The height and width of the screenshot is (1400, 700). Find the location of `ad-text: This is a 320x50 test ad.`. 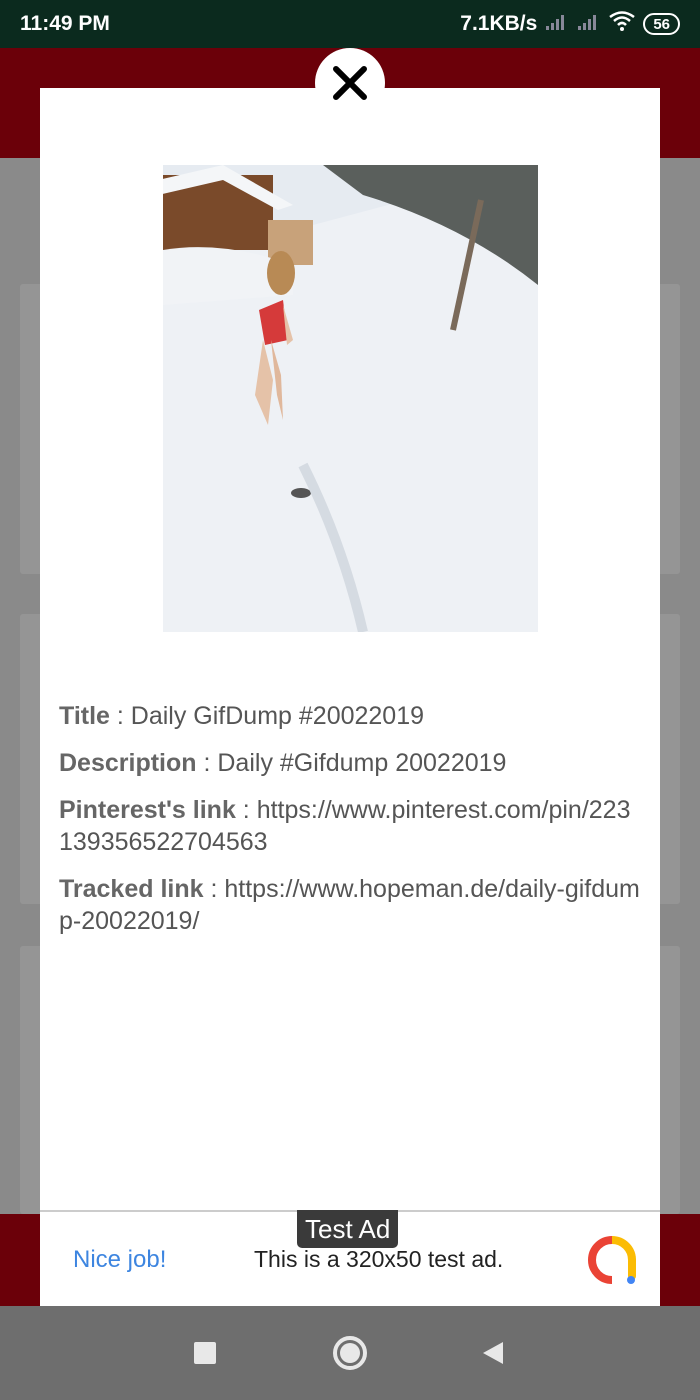

ad-text: This is a 320x50 test ad. is located at coordinates (379, 1259).